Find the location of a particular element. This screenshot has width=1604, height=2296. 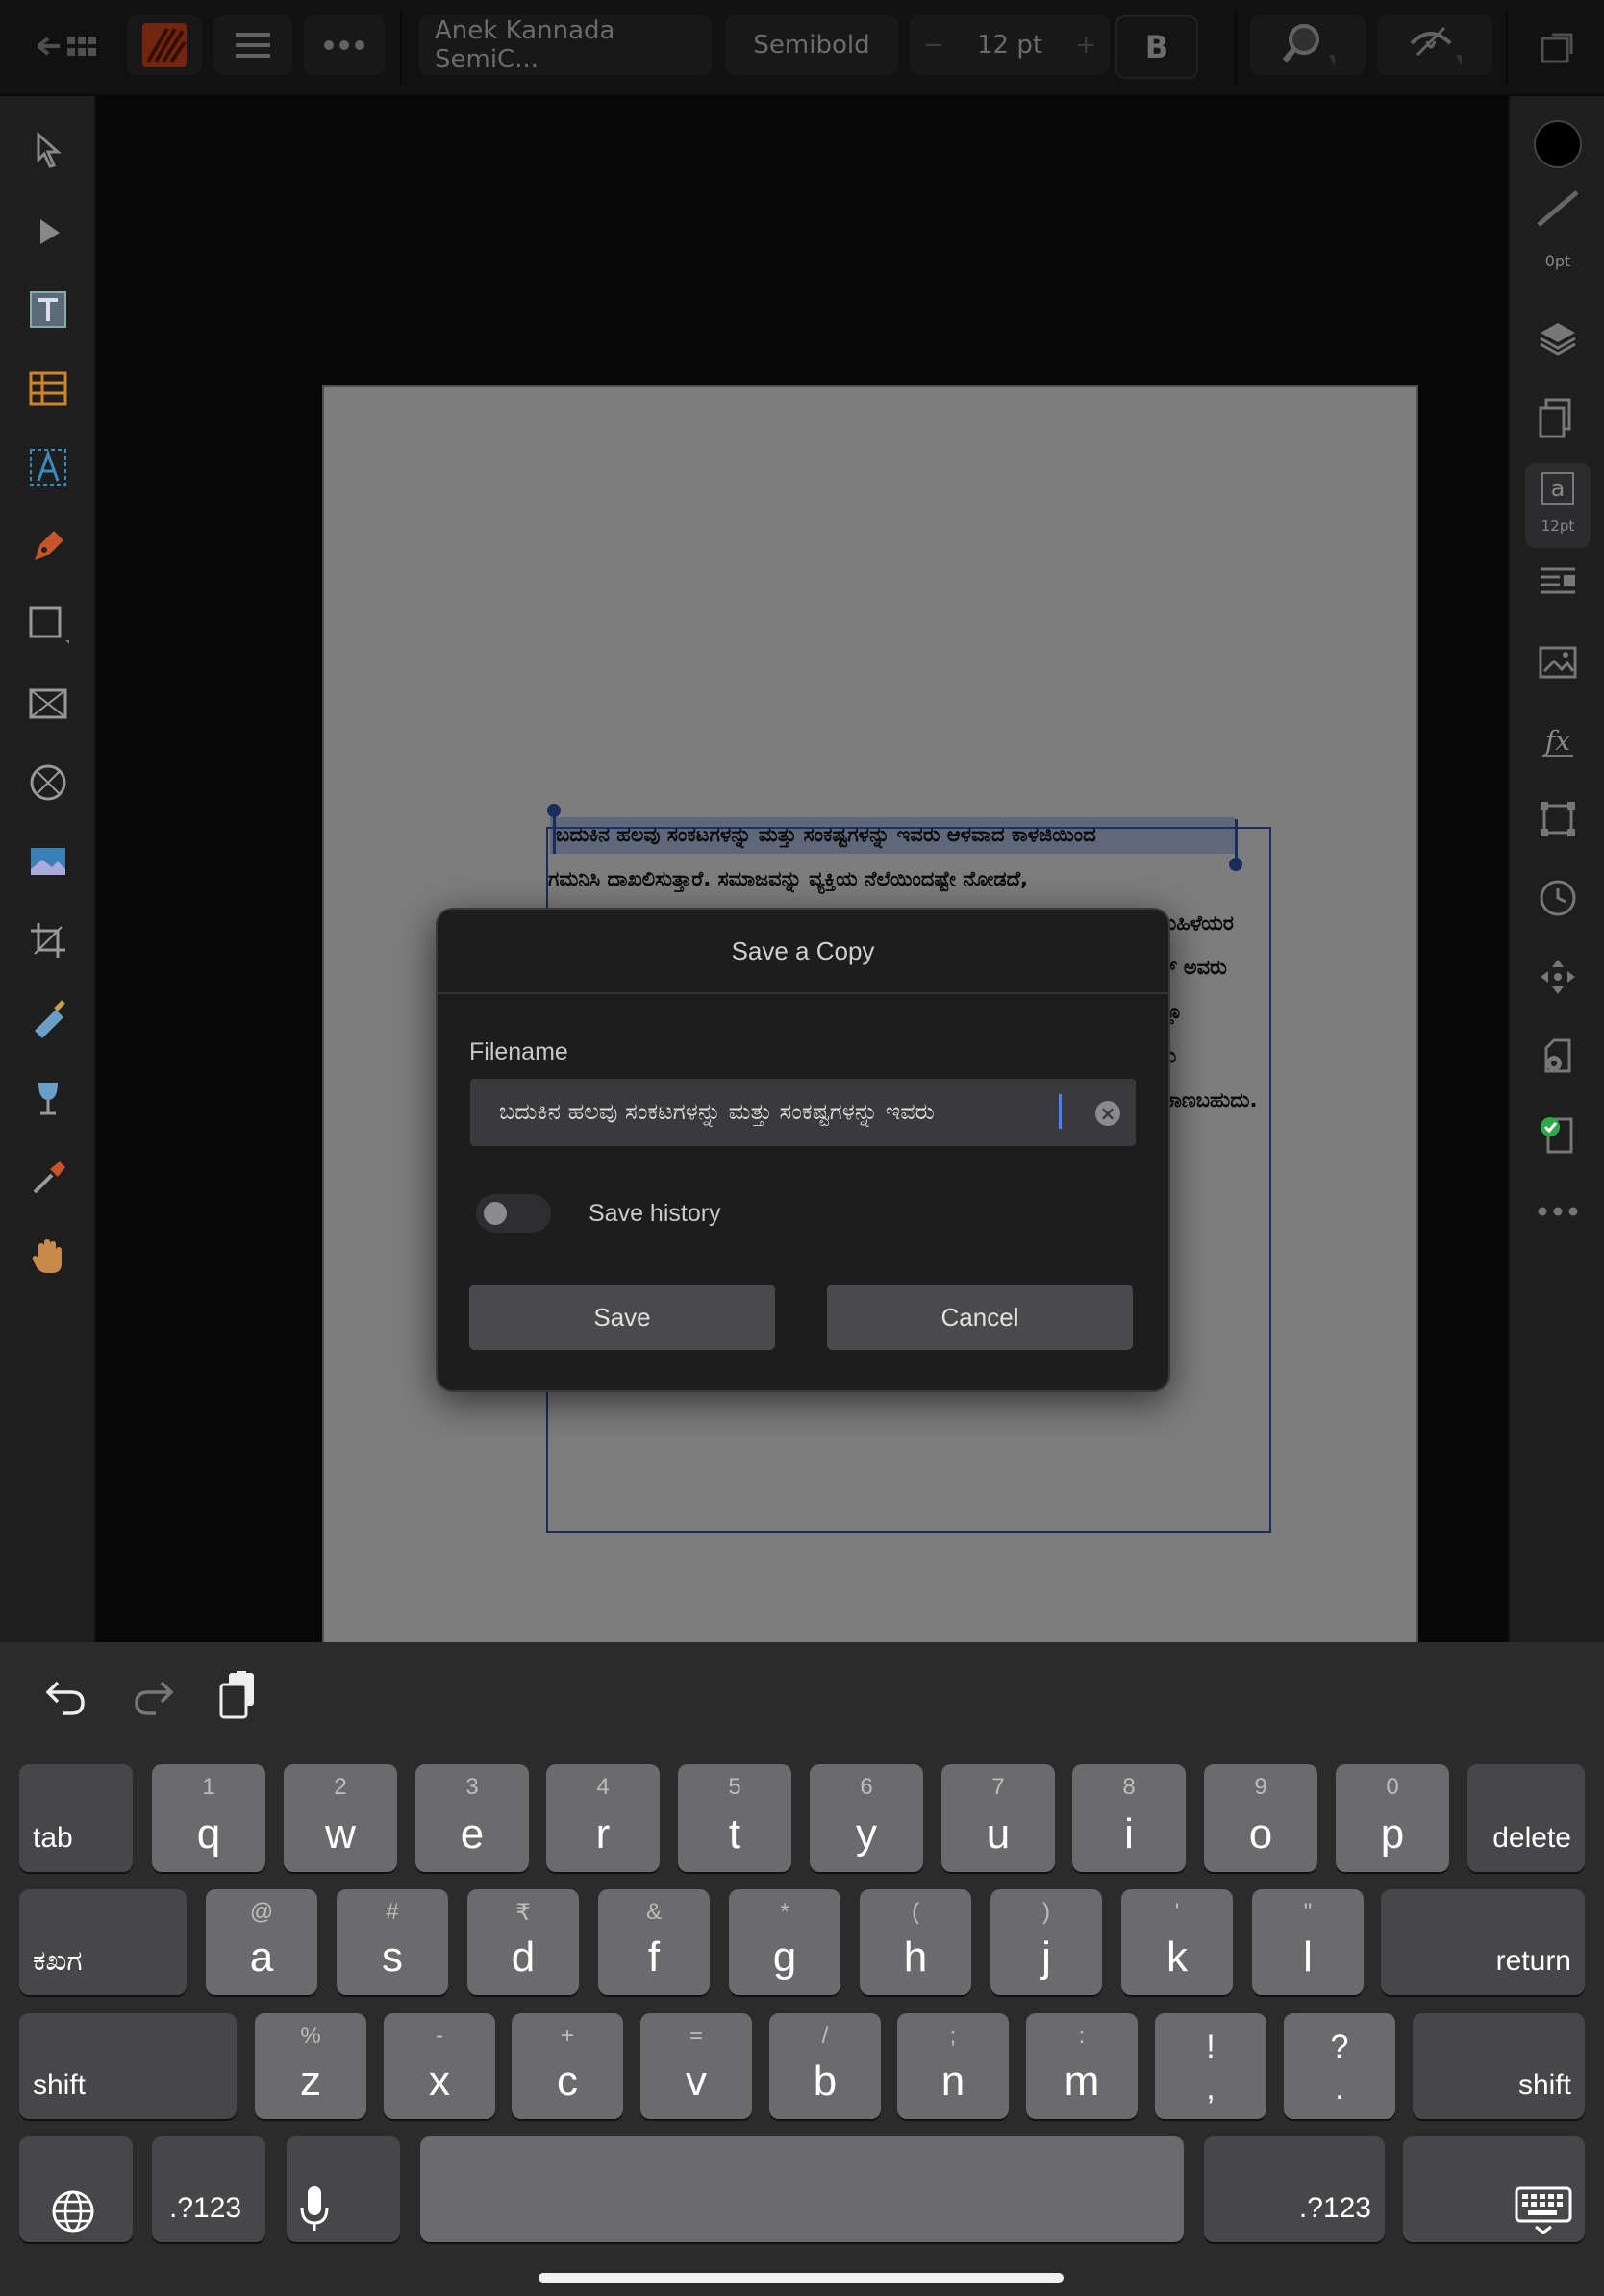

paragraph-button is located at coordinates (1558, 583).